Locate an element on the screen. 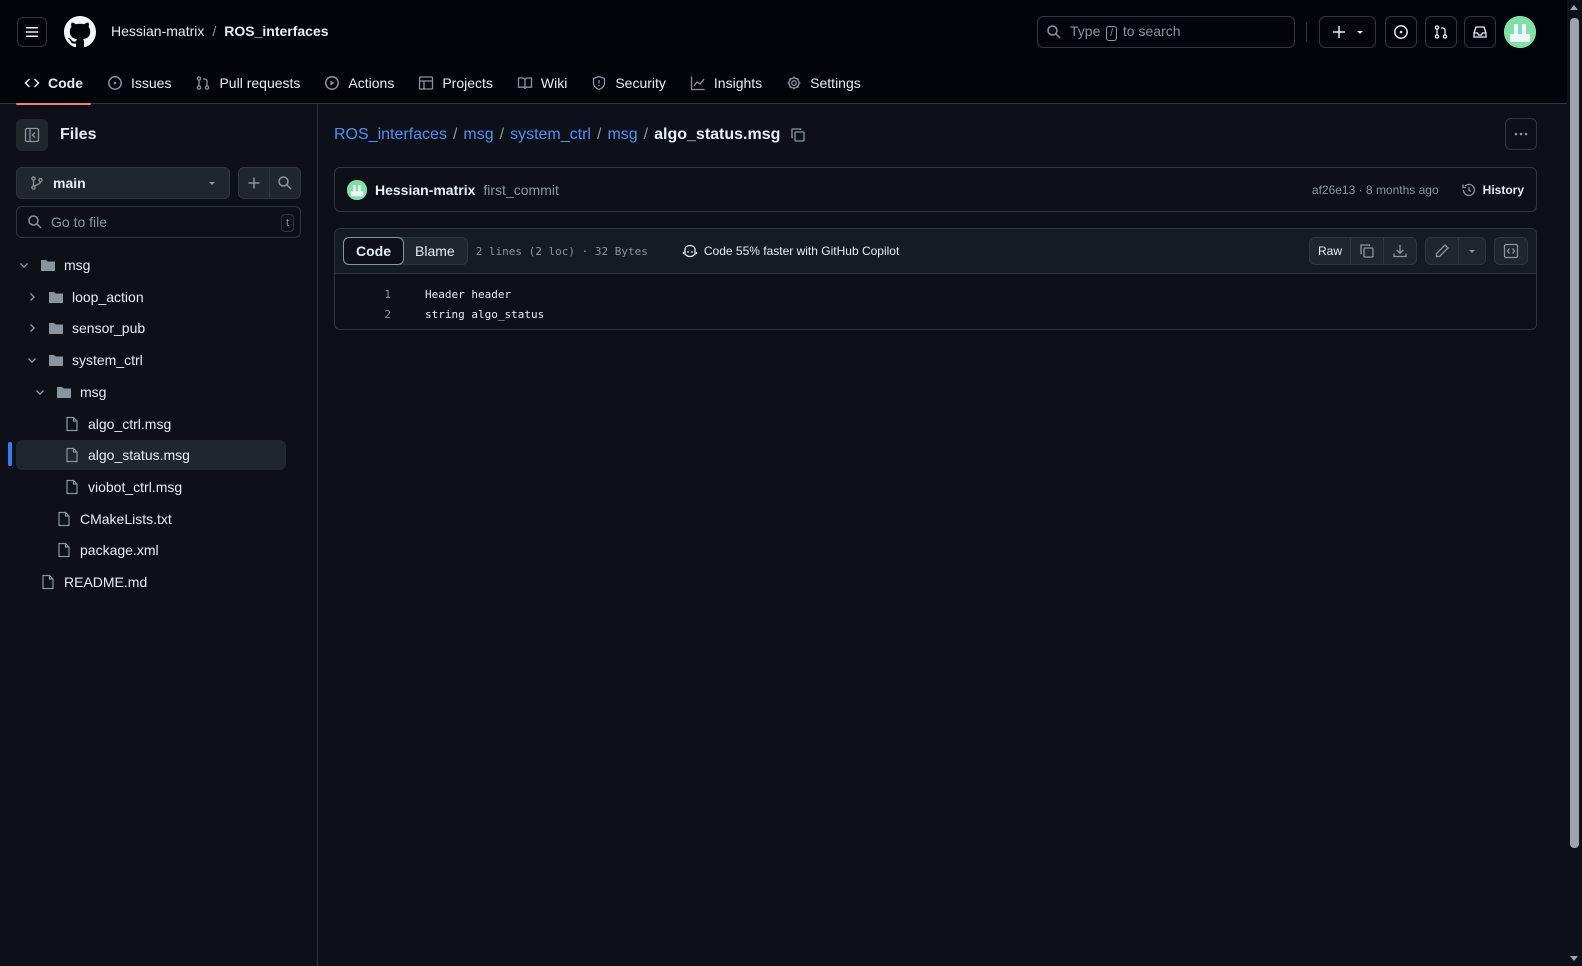  search-input: Type / to search is located at coordinates (1166, 32).